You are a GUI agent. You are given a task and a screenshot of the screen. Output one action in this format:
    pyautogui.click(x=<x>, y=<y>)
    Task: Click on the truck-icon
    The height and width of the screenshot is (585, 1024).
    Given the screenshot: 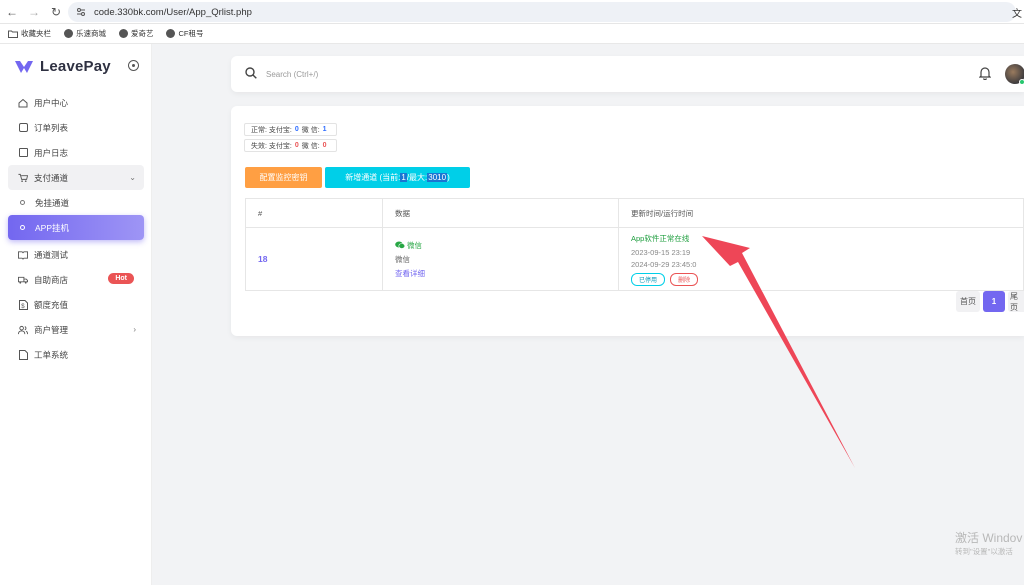 What is the action you would take?
    pyautogui.click(x=23, y=280)
    